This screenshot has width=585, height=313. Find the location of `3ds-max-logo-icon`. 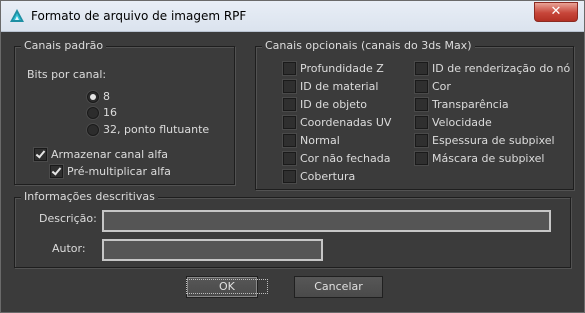

3ds-max-logo-icon is located at coordinates (17, 15).